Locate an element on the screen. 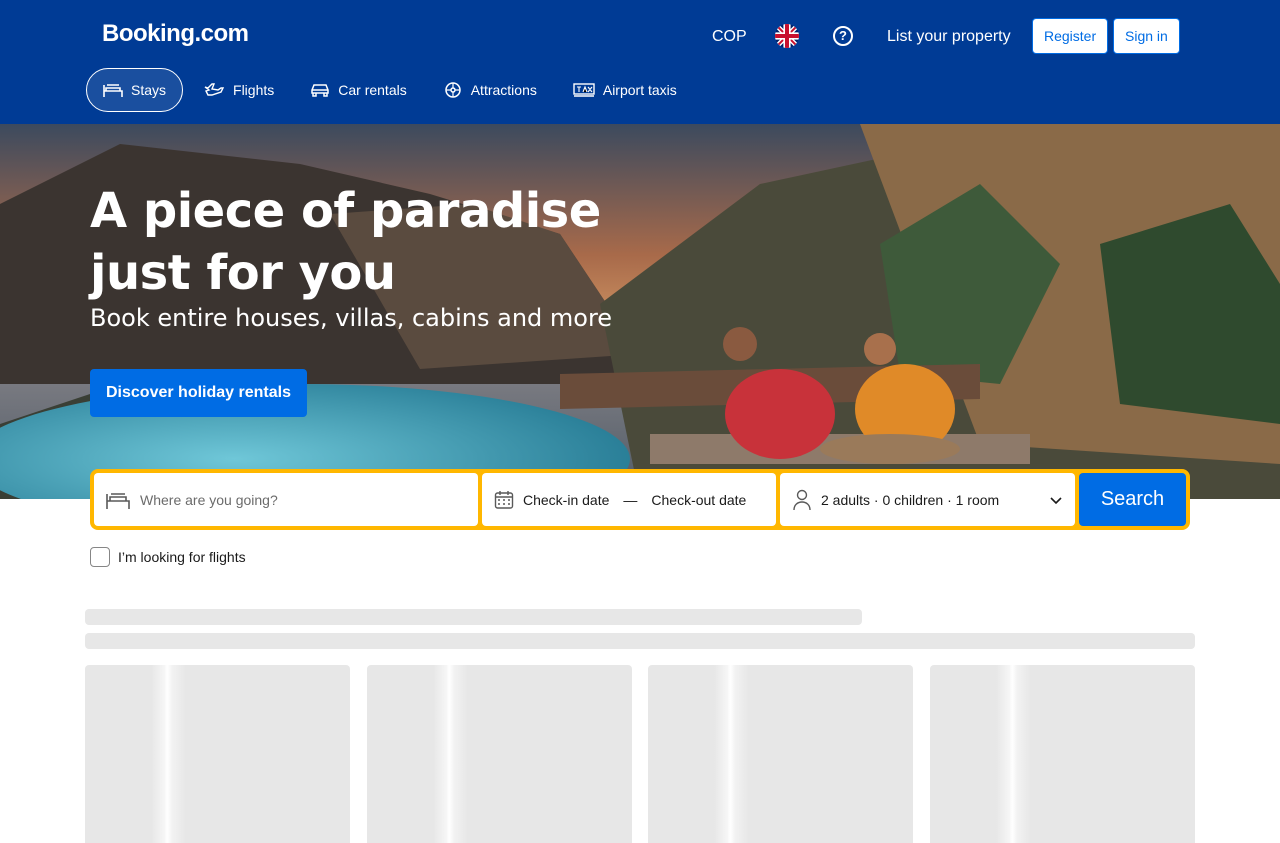 This screenshot has height=843, width=1280. chevron-down-icon is located at coordinates (1056, 500).